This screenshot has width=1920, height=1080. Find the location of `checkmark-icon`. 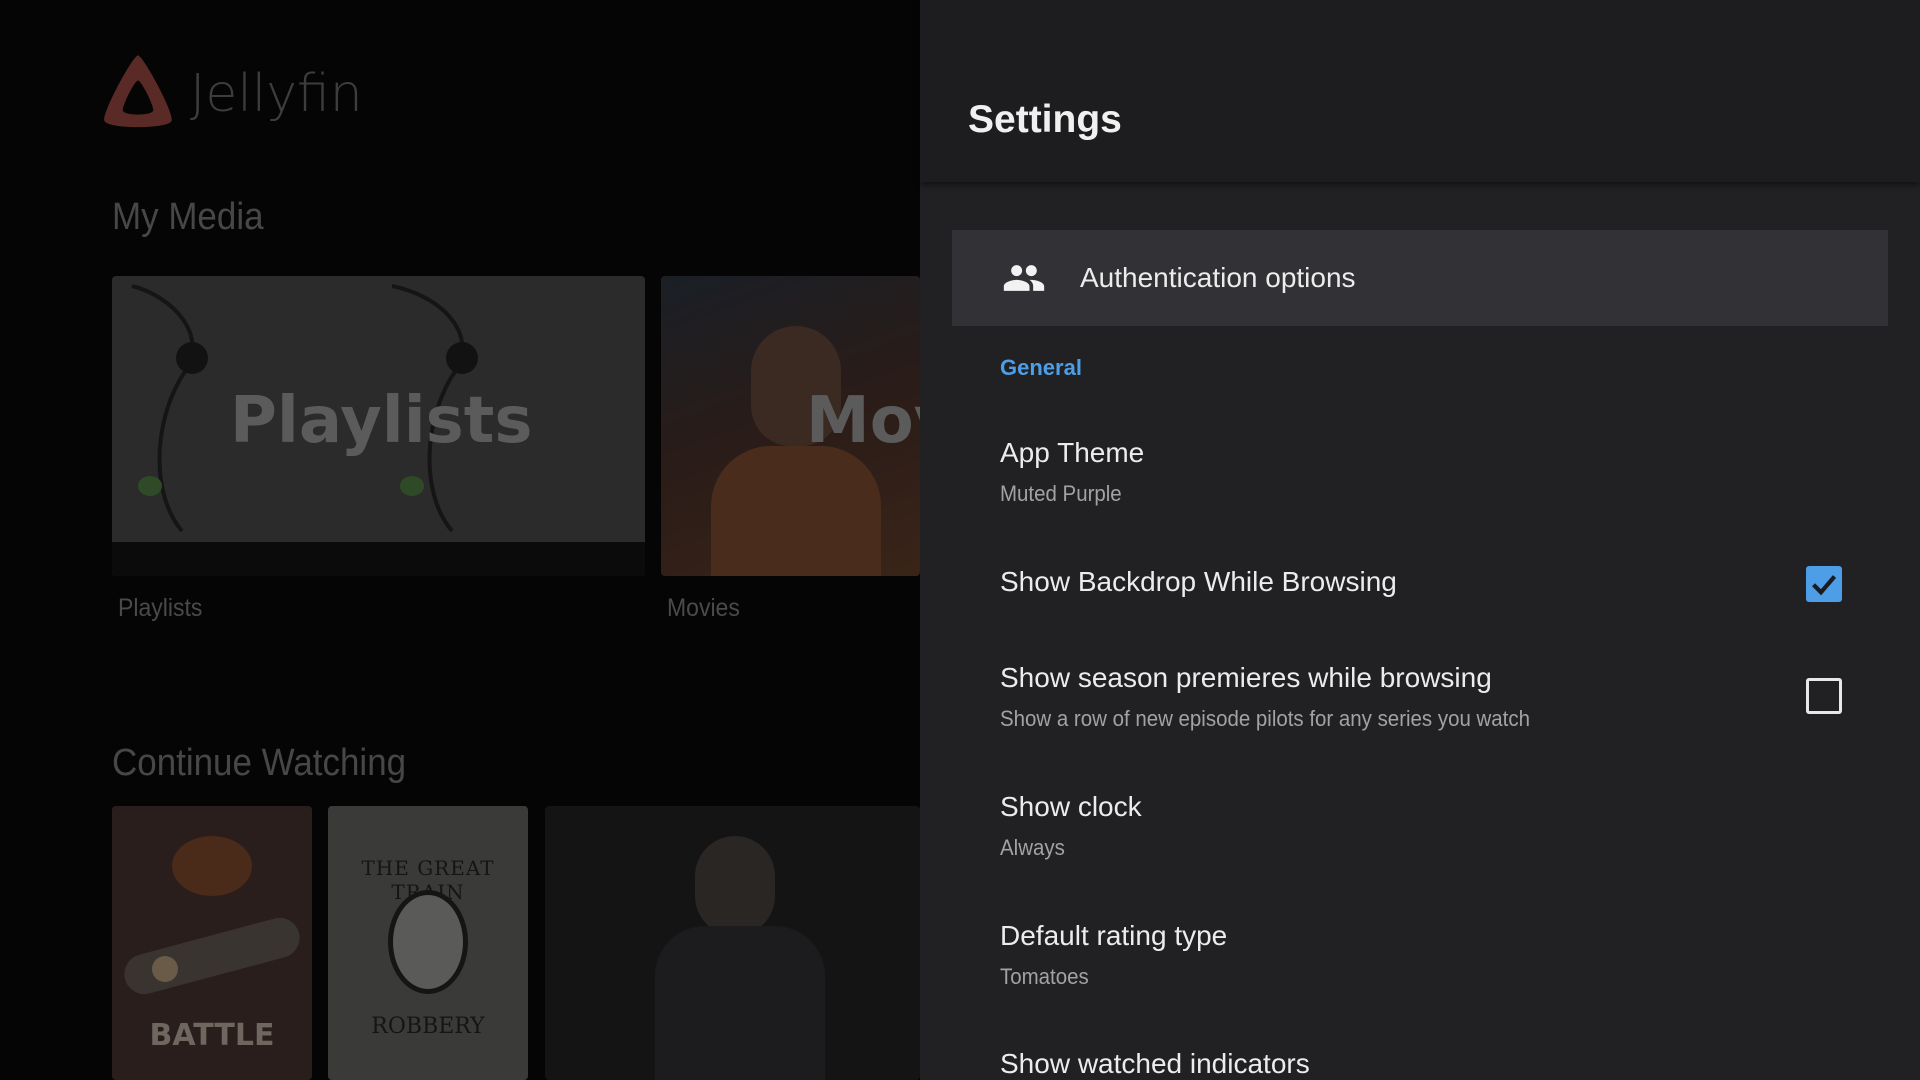

checkmark-icon is located at coordinates (1824, 585).